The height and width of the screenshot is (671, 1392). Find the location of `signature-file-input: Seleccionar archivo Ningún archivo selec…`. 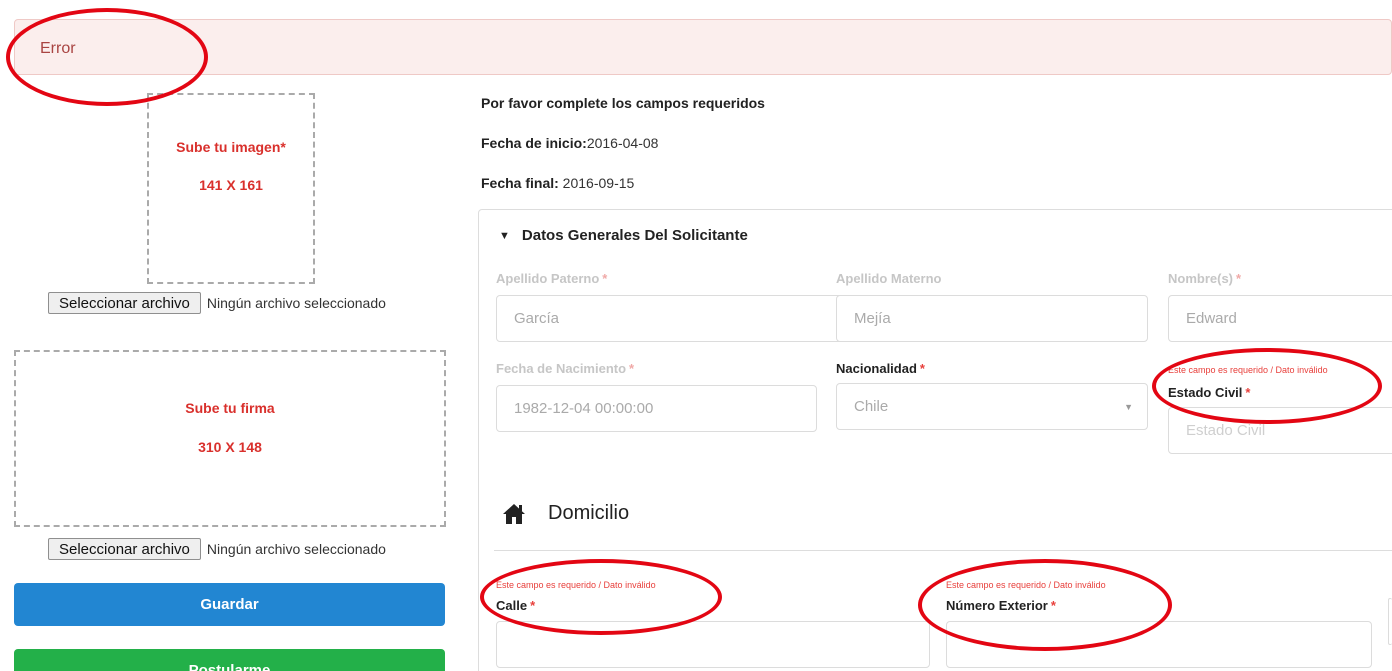

signature-file-input: Seleccionar archivo Ningún archivo selec… is located at coordinates (217, 549).